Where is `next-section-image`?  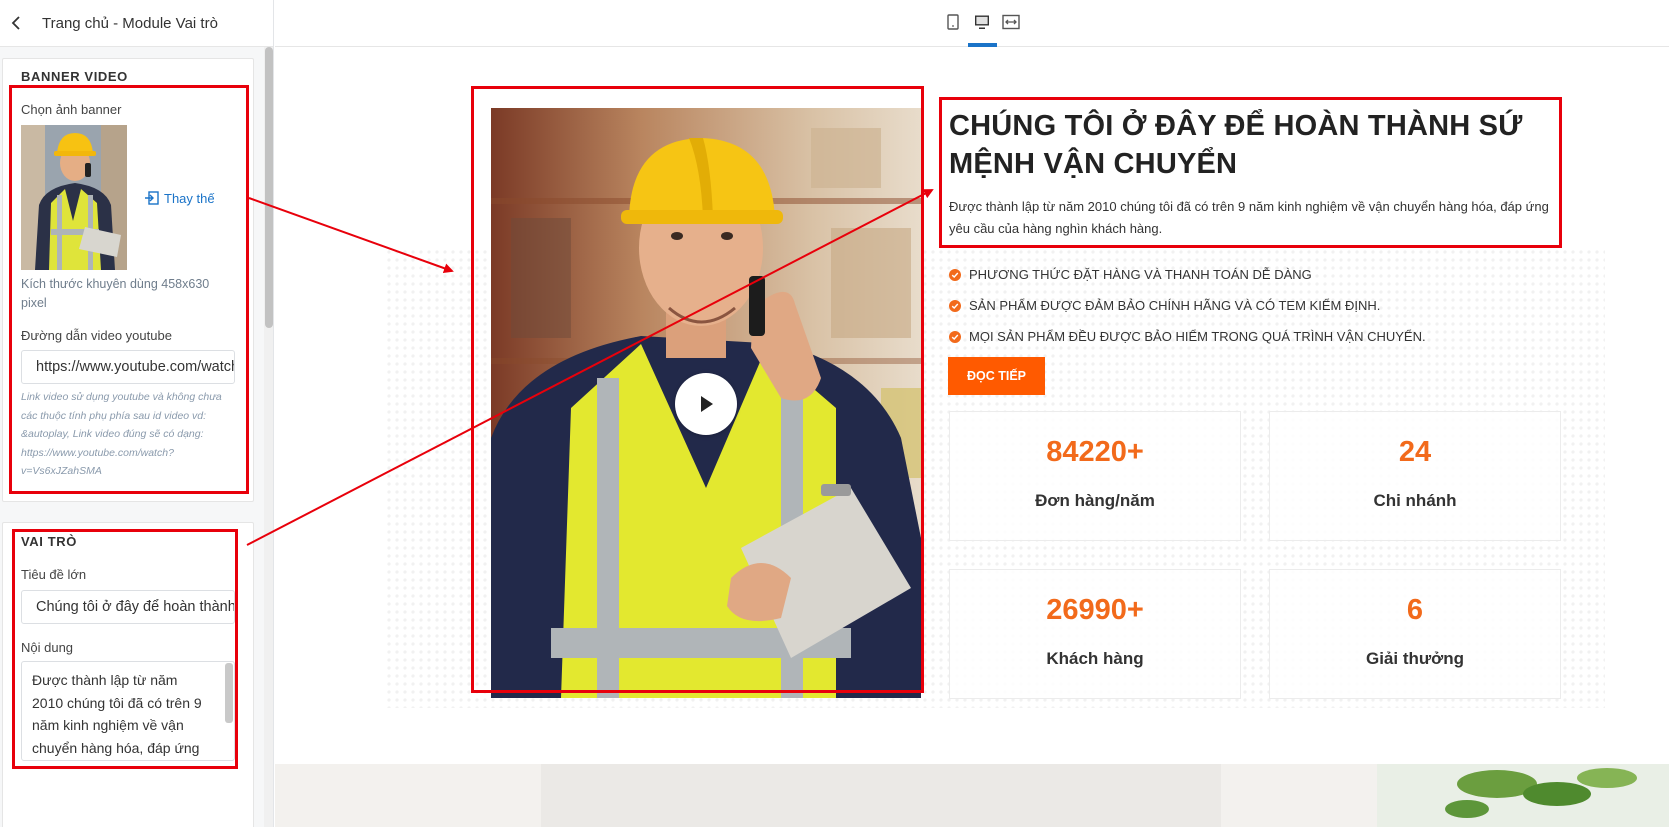
next-section-image is located at coordinates (881, 795).